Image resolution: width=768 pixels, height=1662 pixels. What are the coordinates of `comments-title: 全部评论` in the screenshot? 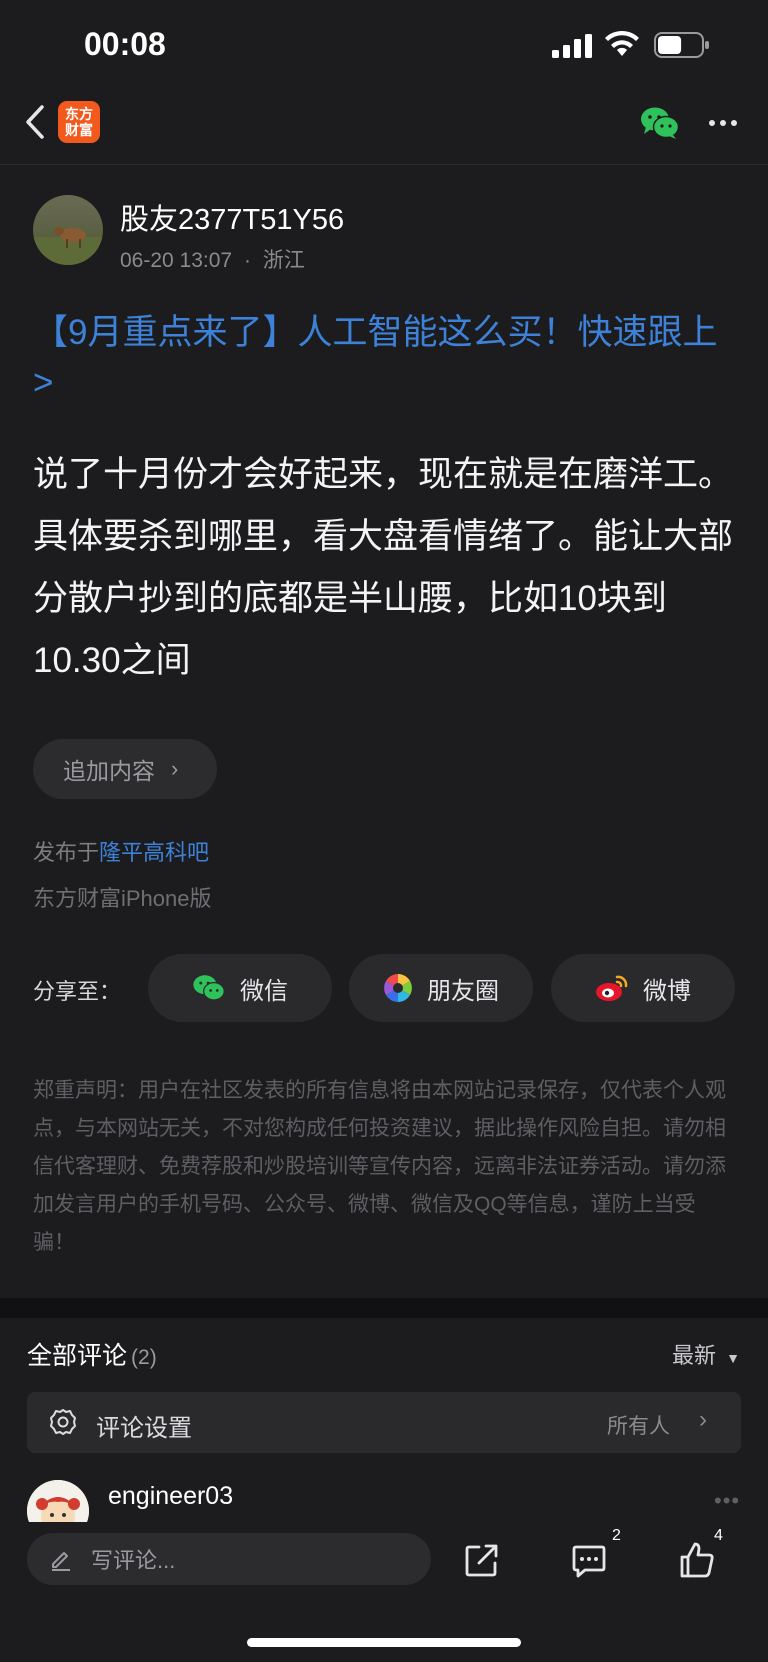 It's located at (77, 1356).